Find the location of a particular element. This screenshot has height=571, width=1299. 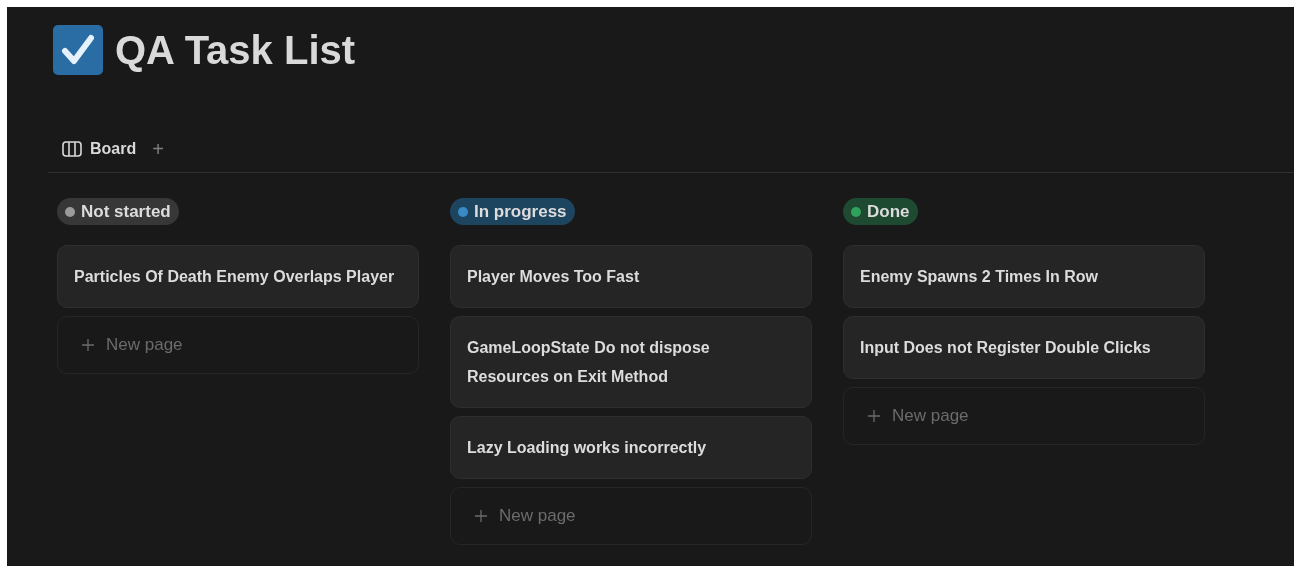

status-label: Not started is located at coordinates (126, 211).